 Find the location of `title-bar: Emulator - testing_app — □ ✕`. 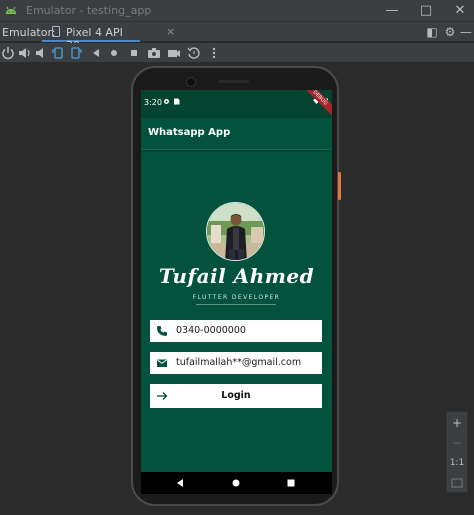

title-bar: Emulator - testing_app — □ ✕ is located at coordinates (237, 11).